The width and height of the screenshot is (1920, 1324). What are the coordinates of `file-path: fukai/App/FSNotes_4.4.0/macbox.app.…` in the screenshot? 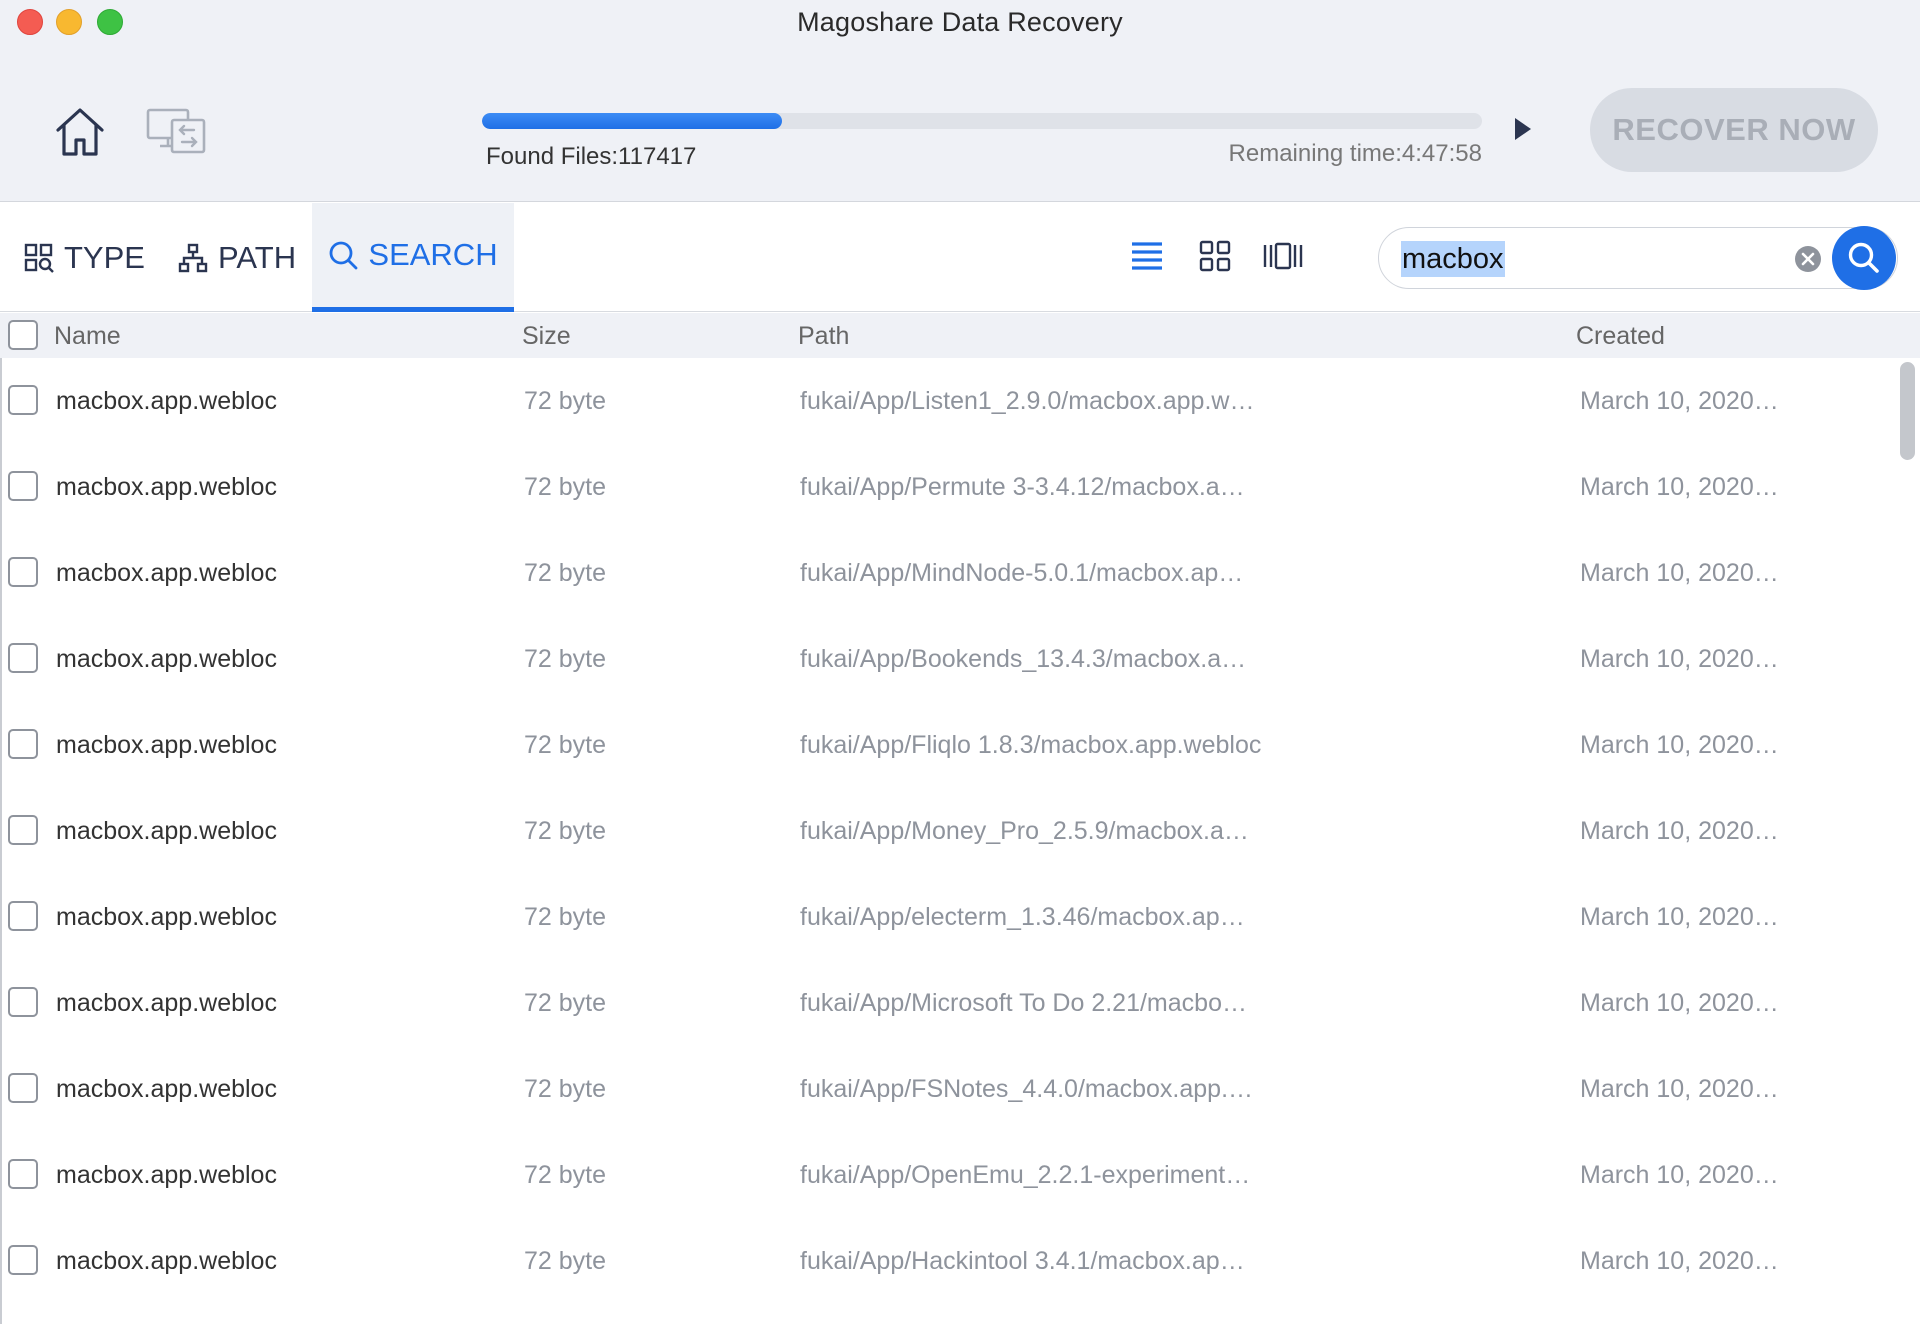 It's located at (1027, 1089).